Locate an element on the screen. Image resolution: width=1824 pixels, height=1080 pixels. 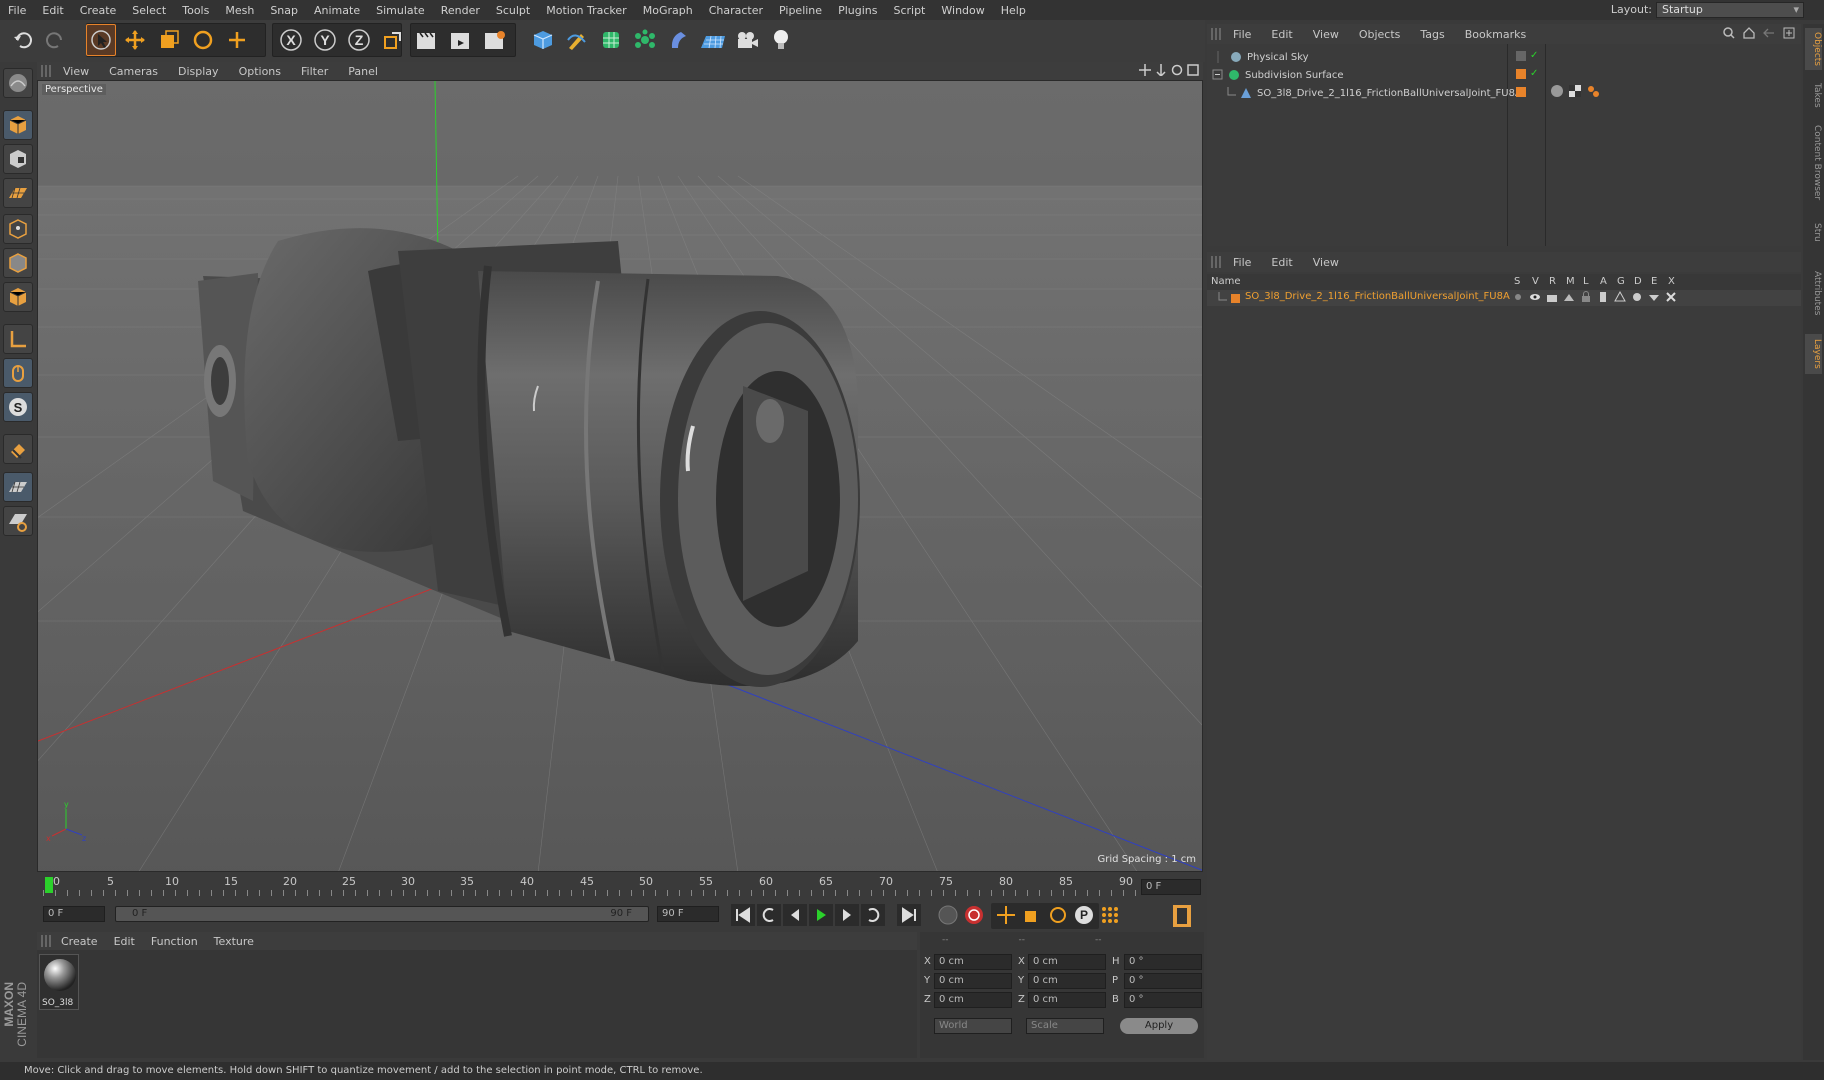
light-button is located at coordinates (781, 40).